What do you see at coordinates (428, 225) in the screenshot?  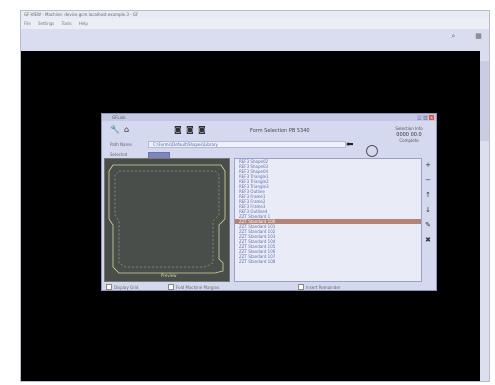 I see `edit-button: ✎` at bounding box center [428, 225].